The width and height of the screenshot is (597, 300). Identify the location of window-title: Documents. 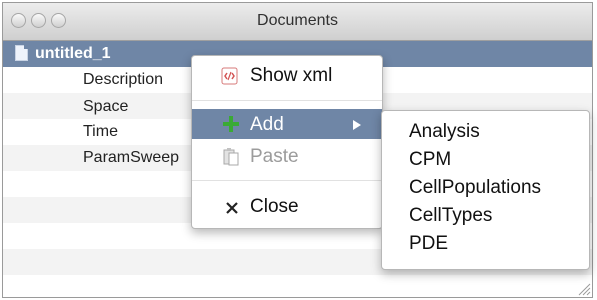
(297, 20).